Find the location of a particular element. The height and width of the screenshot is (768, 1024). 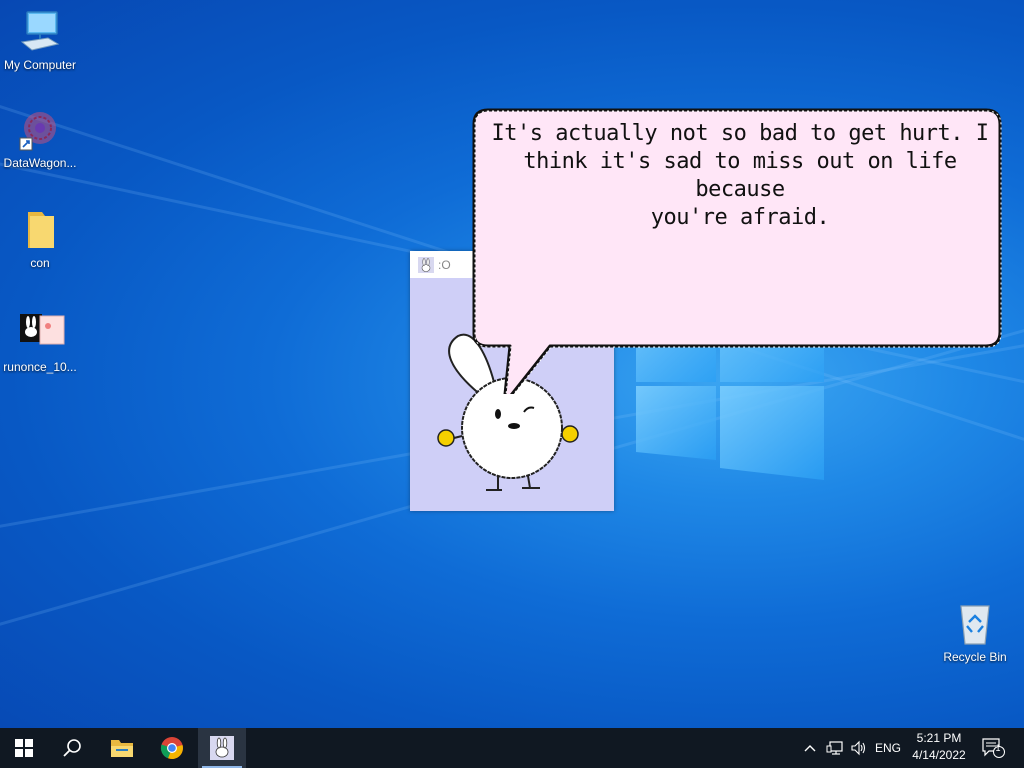

clock: 5:21 PM 4/14/2022 is located at coordinates (939, 747).